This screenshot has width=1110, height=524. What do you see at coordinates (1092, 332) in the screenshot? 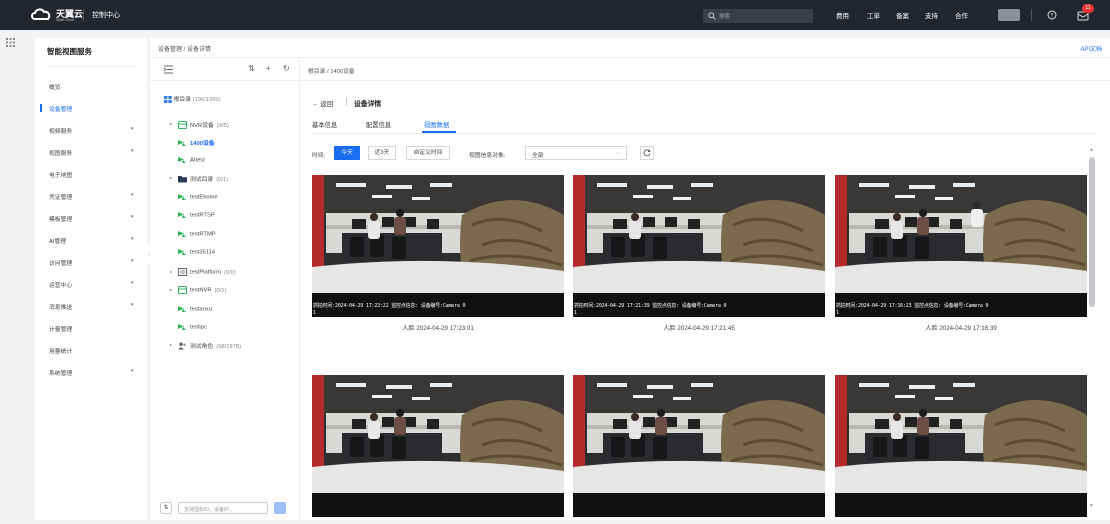
I see `gallery-scrollbar: ▲ ▼` at bounding box center [1092, 332].